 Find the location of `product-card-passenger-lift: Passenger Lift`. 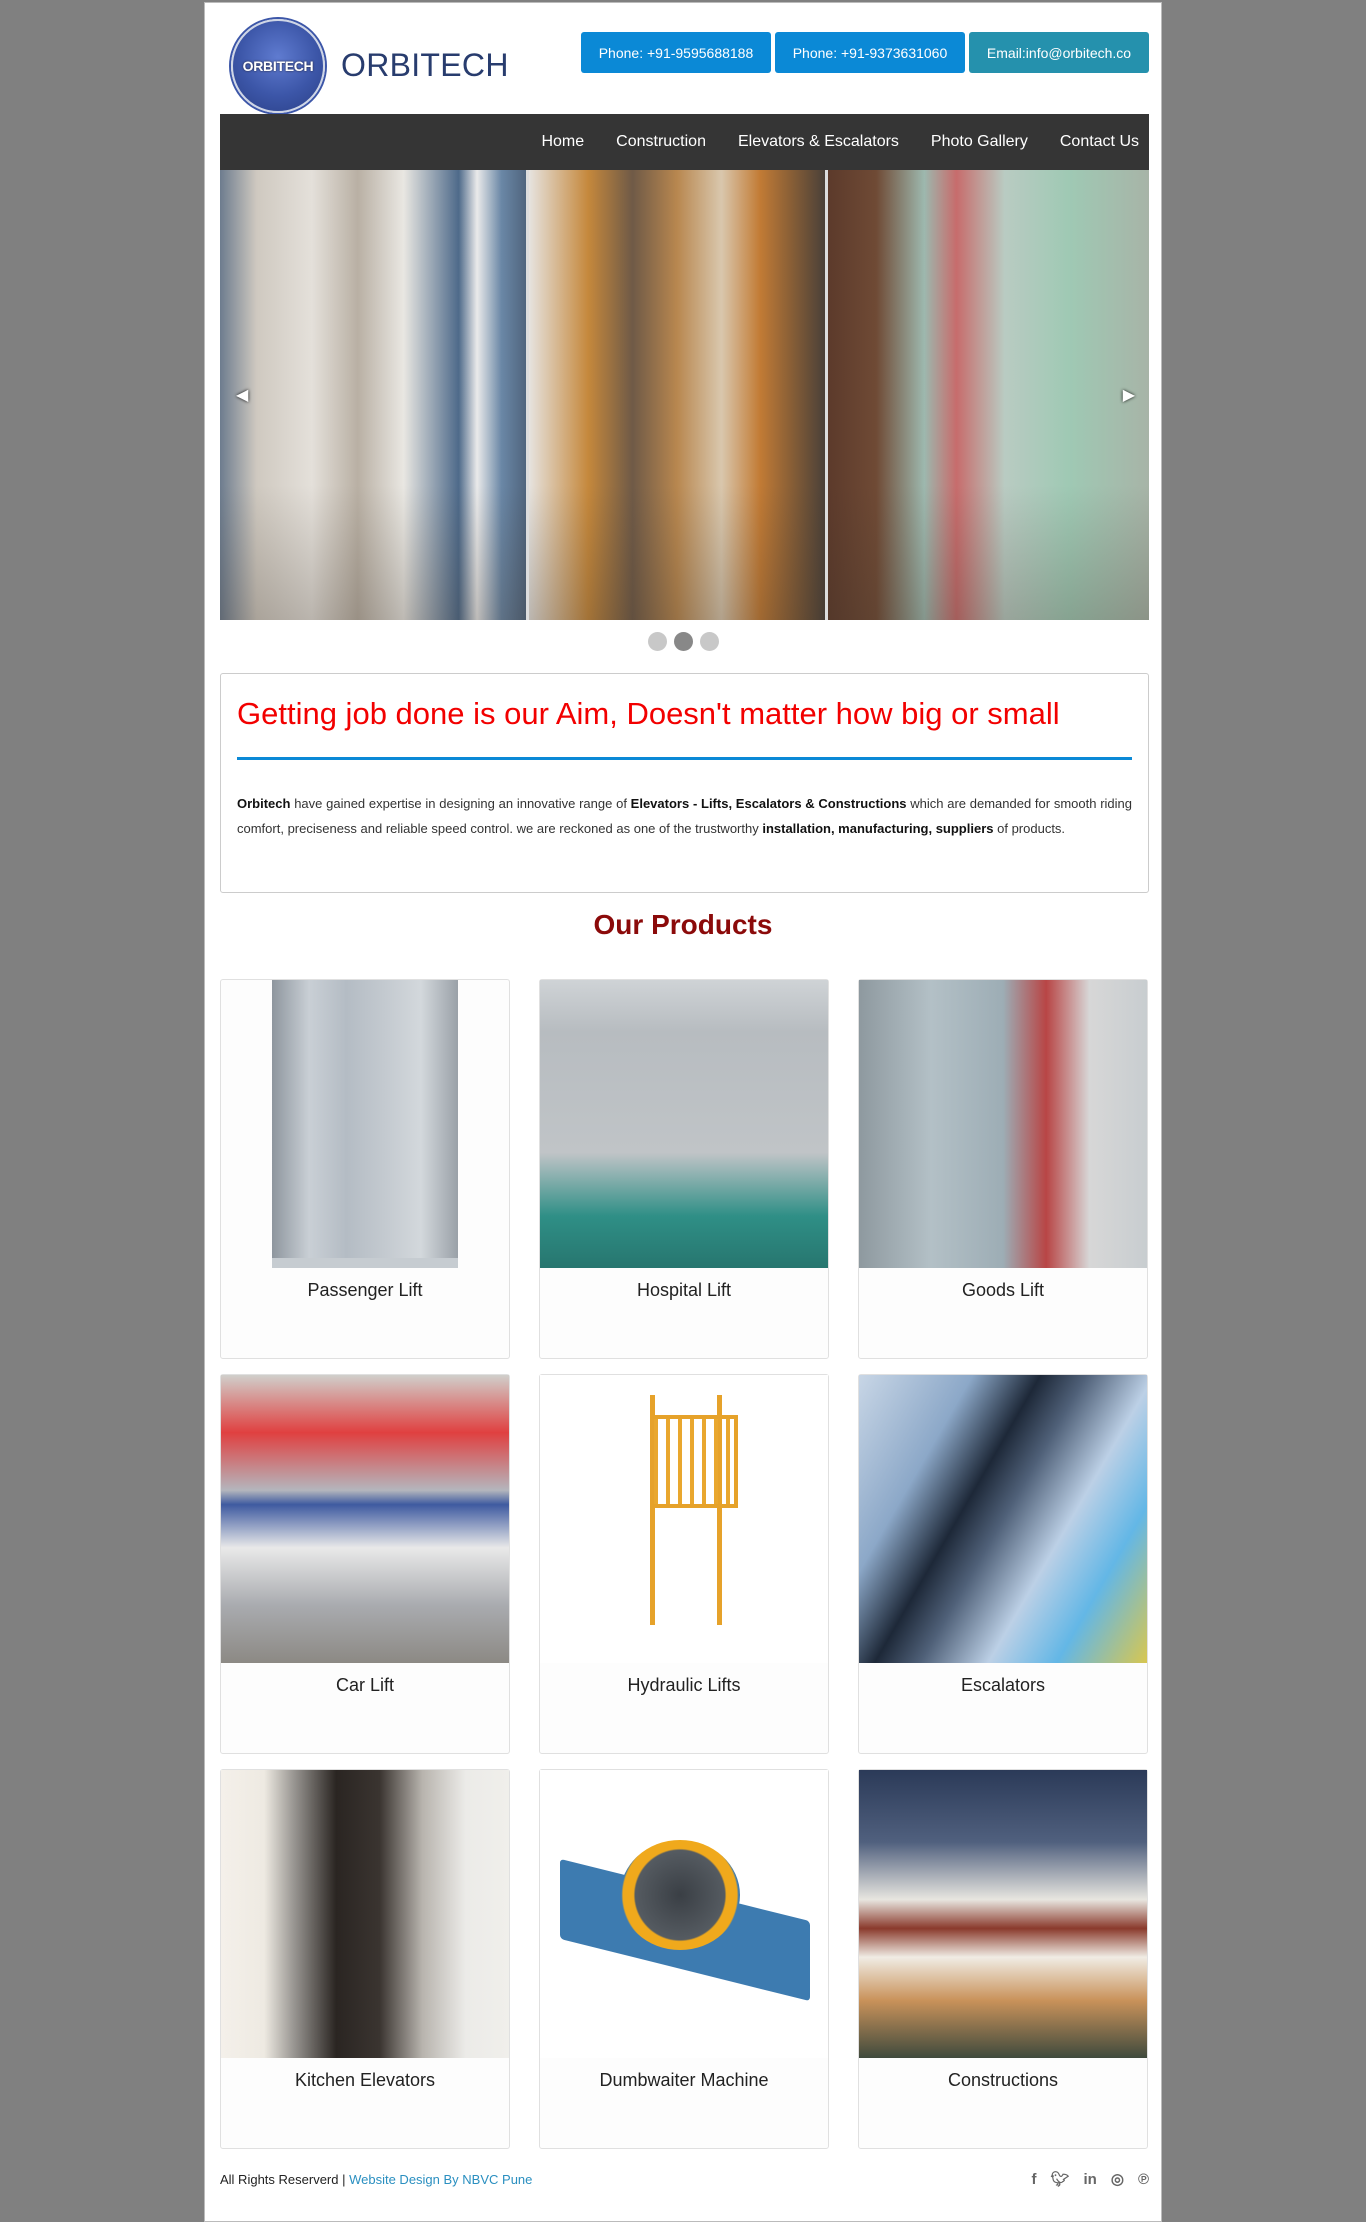

product-card-passenger-lift: Passenger Lift is located at coordinates (365, 1169).